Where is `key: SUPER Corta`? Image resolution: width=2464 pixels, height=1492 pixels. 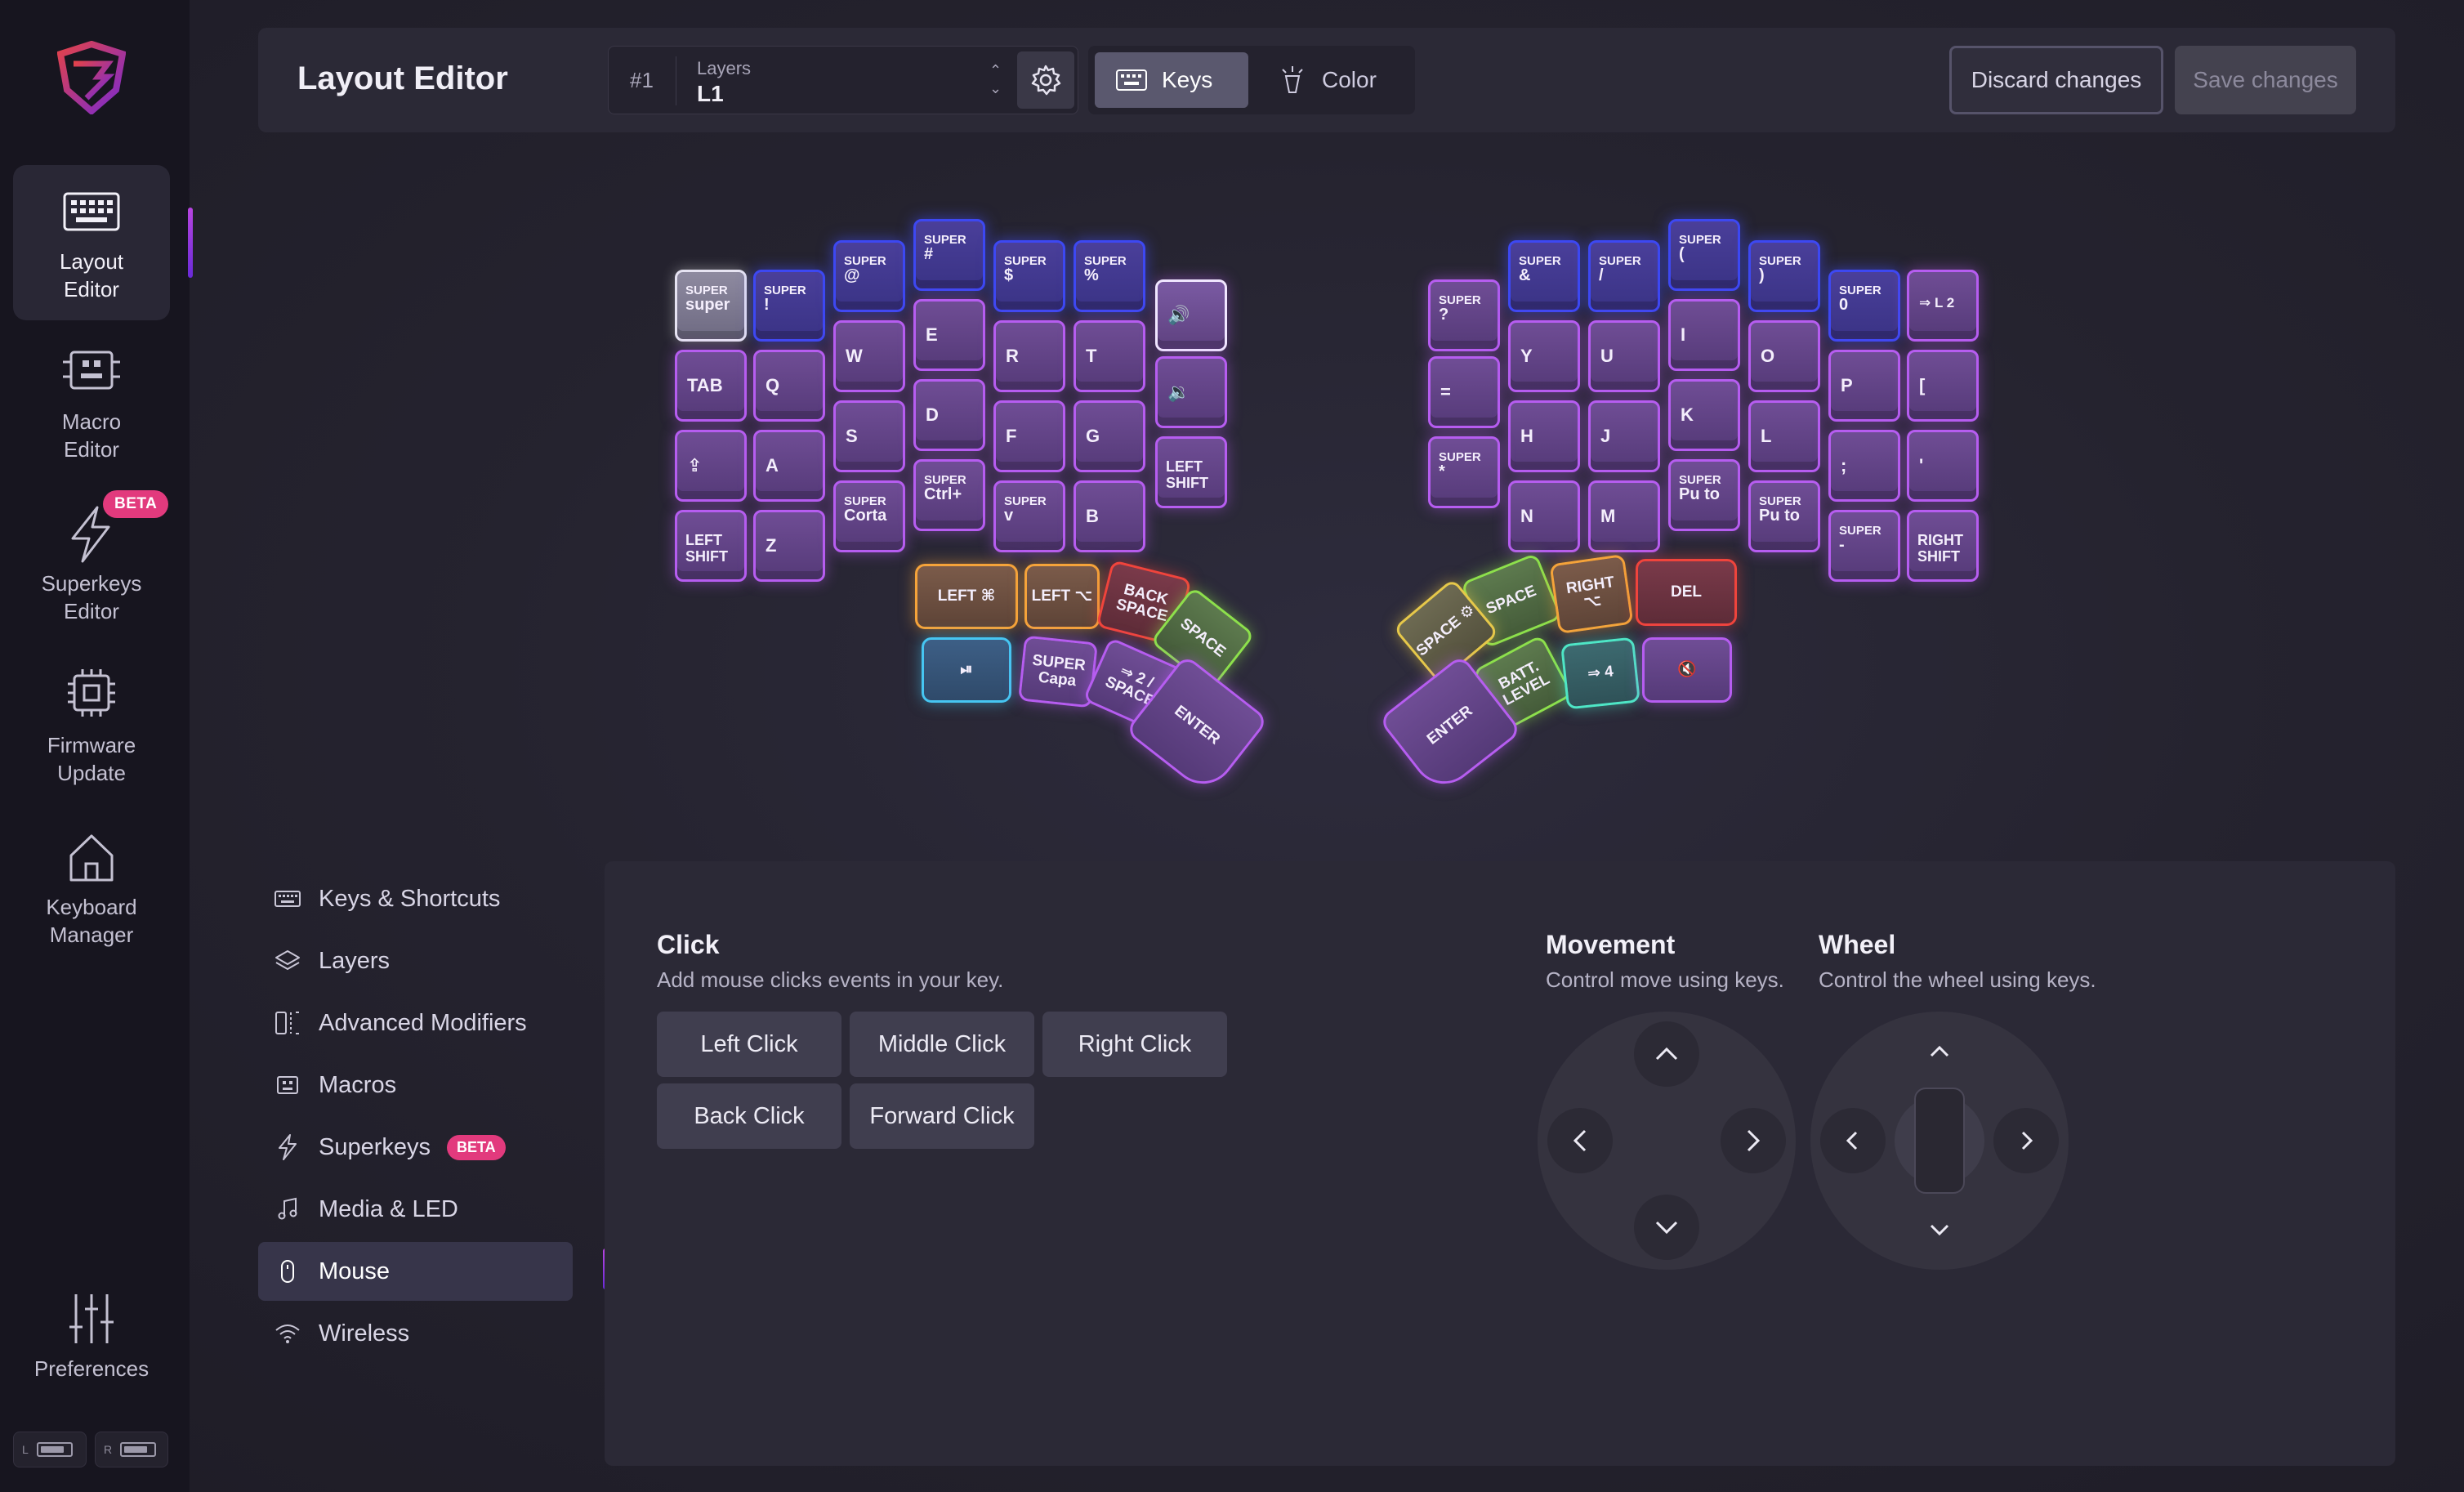
key: SUPER Corta is located at coordinates (869, 516).